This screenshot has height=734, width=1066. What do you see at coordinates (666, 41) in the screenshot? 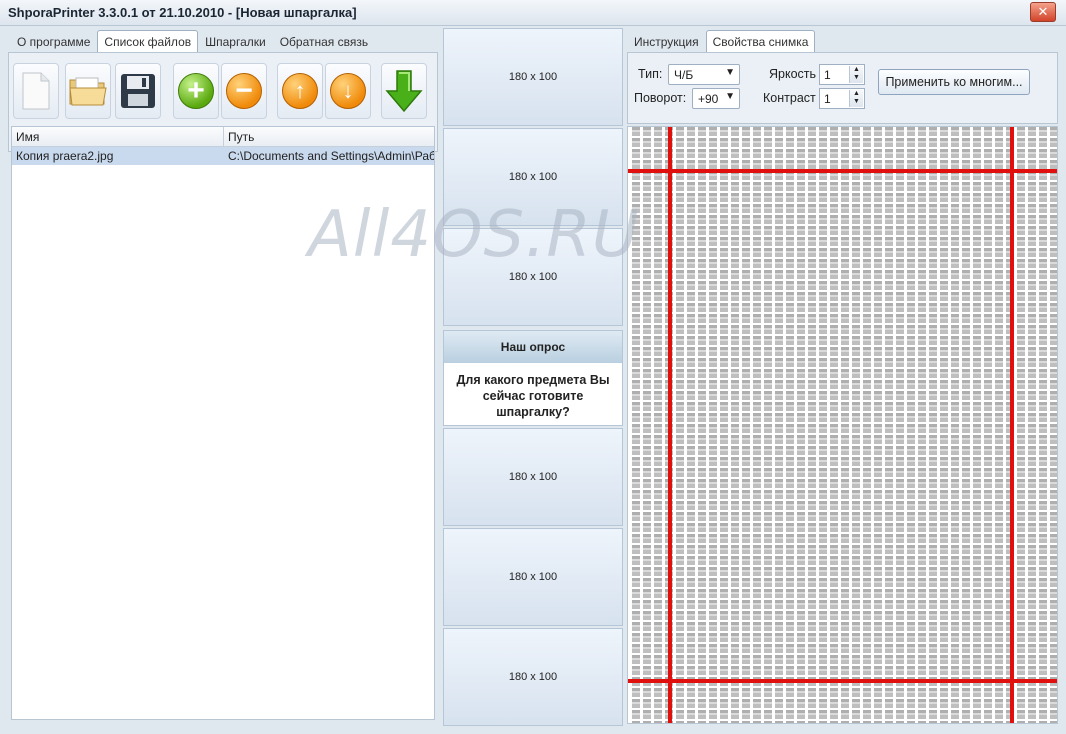
I see `tab-instructions: Инструкция` at bounding box center [666, 41].